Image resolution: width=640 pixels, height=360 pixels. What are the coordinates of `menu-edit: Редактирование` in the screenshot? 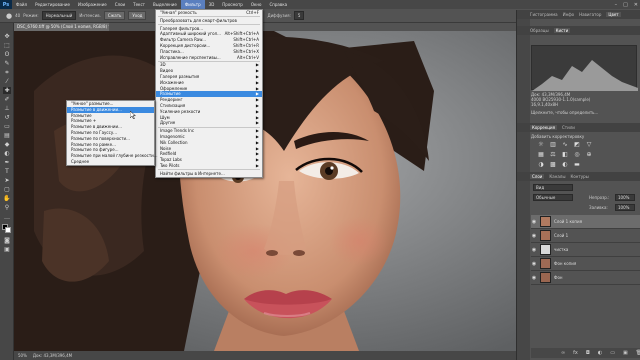 It's located at (52, 4).